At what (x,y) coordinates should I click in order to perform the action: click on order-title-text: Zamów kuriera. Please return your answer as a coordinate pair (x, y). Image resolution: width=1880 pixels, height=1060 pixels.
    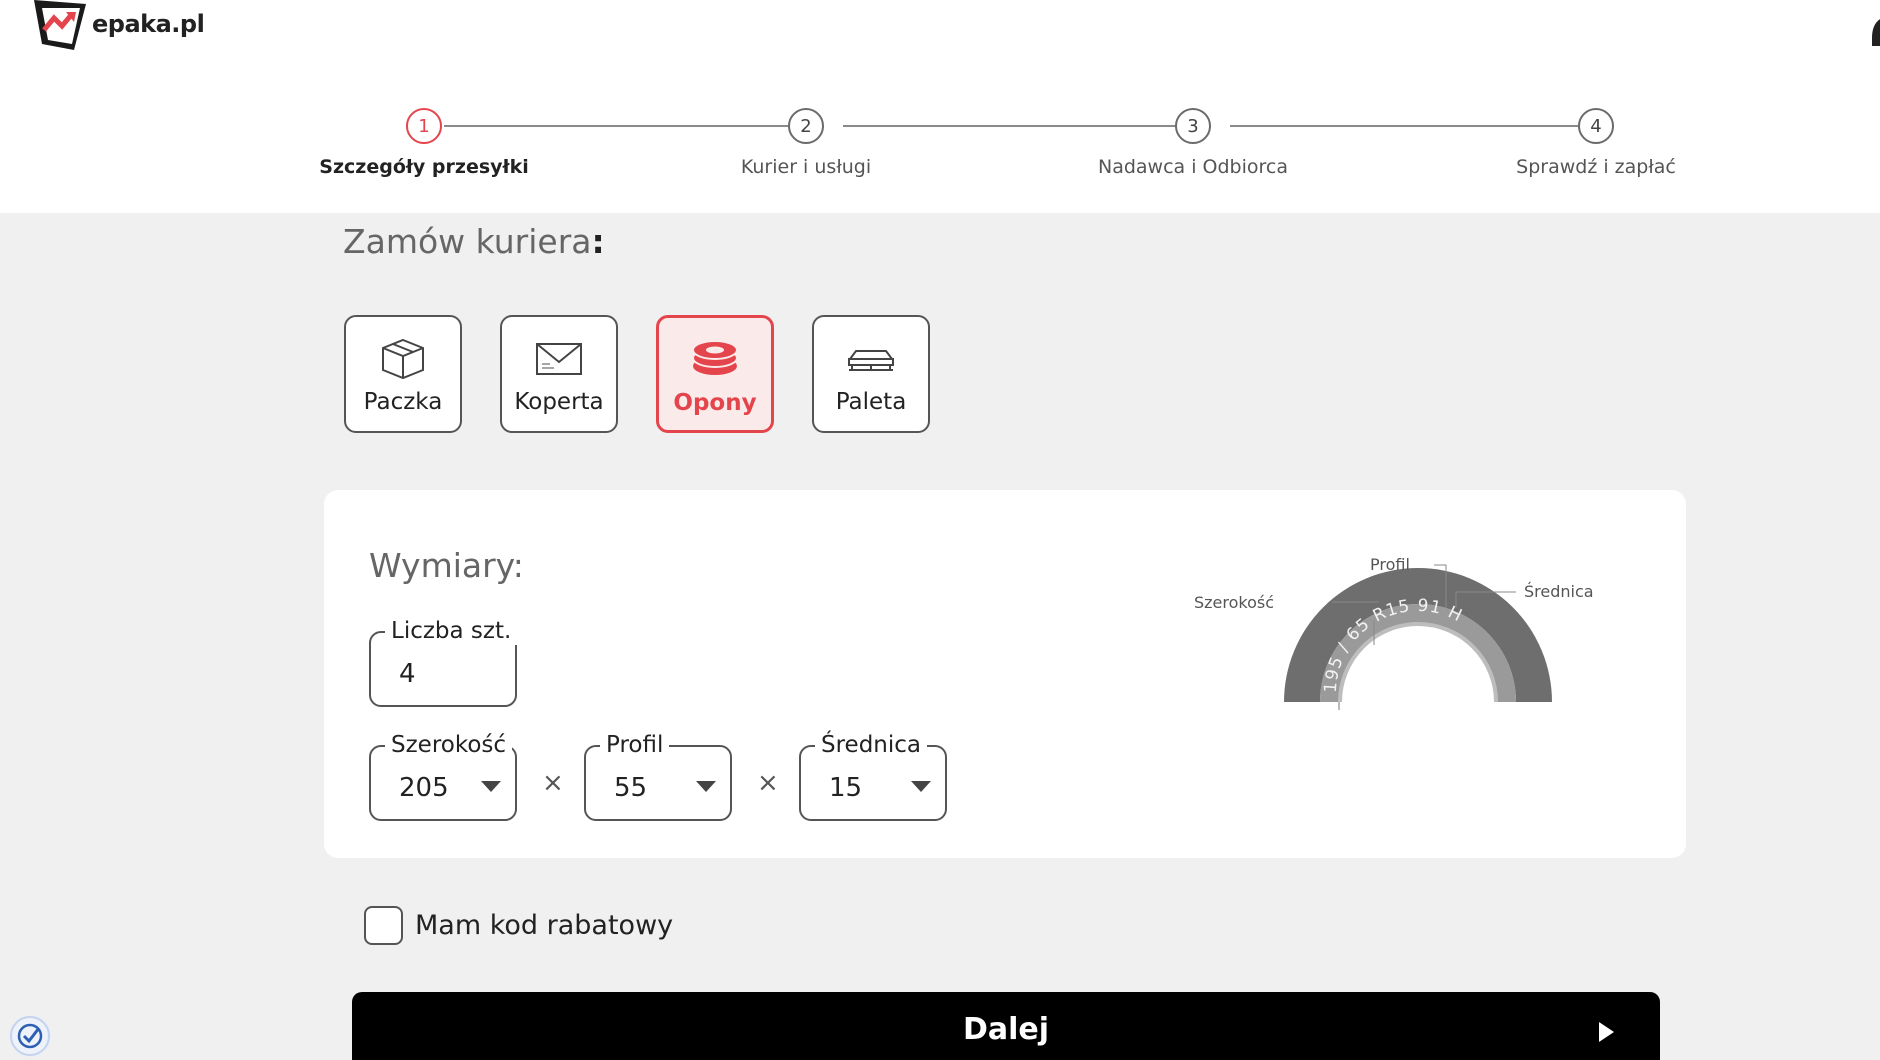
    Looking at the image, I should click on (467, 241).